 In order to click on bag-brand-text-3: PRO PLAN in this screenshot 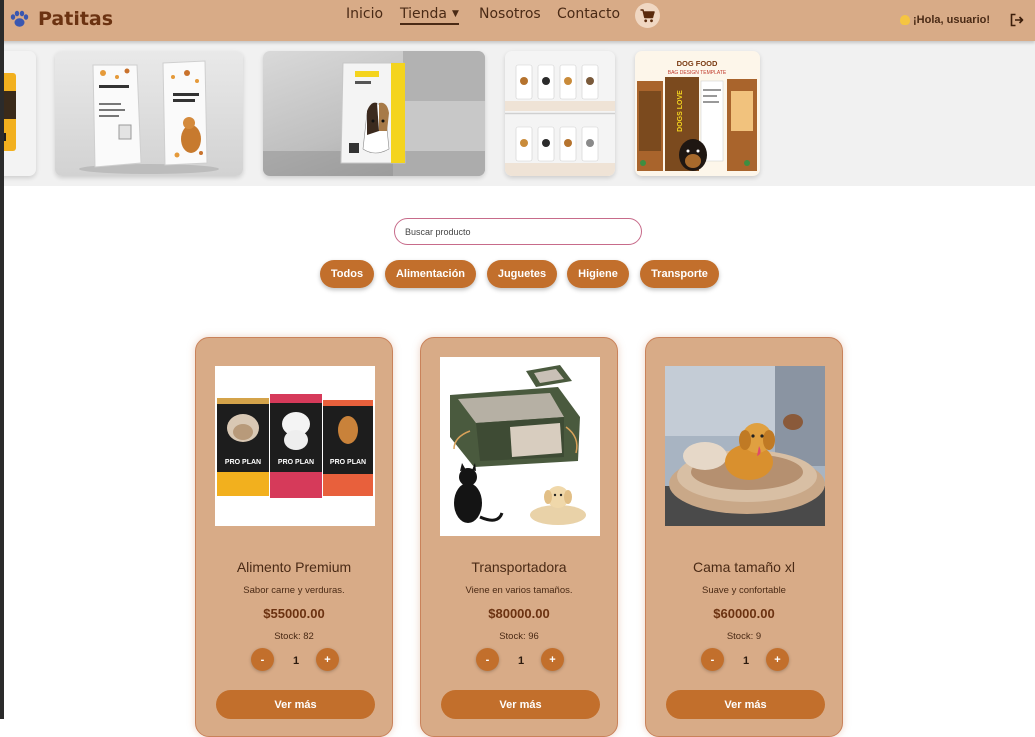, I will do `click(348, 462)`.